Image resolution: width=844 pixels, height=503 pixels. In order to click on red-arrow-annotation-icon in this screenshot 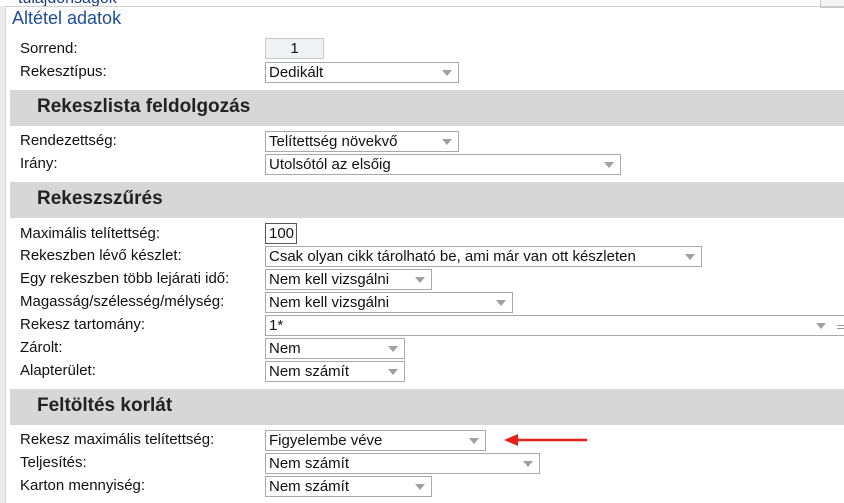, I will do `click(545, 440)`.